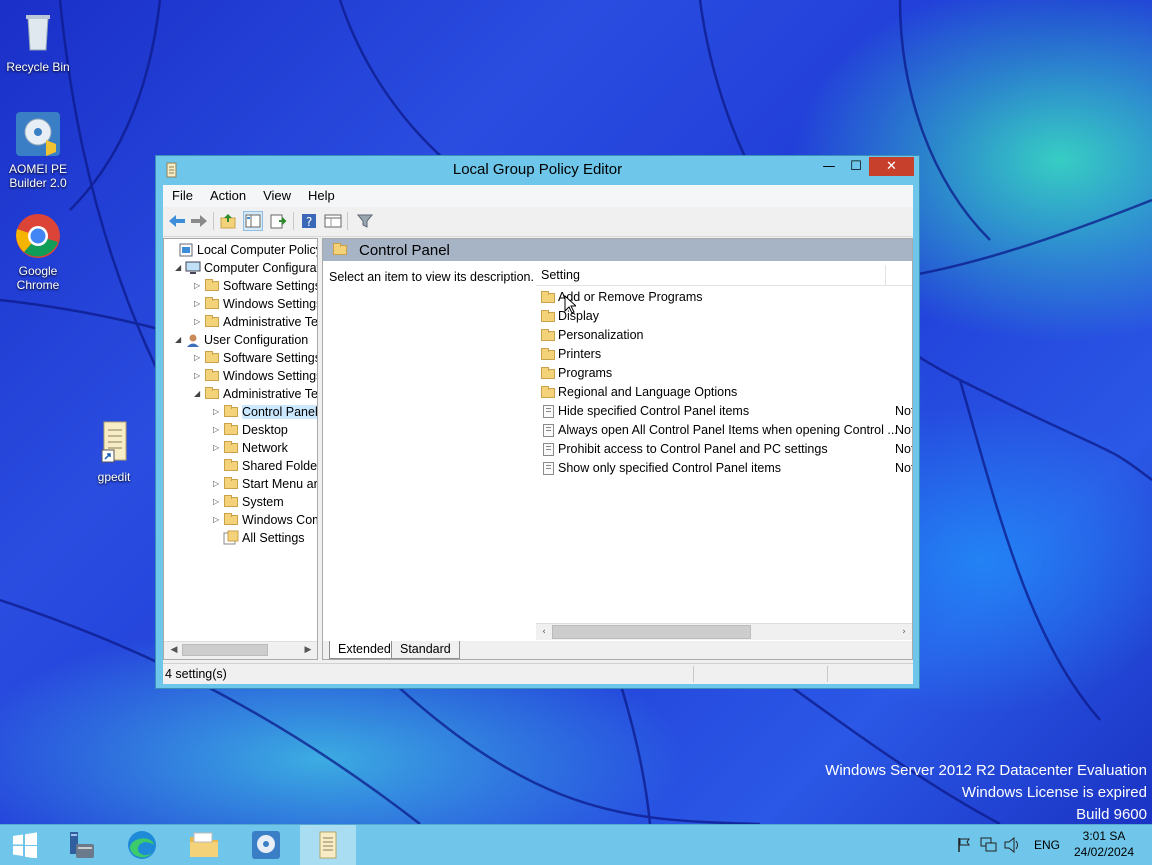 The height and width of the screenshot is (865, 1152). What do you see at coordinates (227, 196) in the screenshot?
I see `menu-action: Action` at bounding box center [227, 196].